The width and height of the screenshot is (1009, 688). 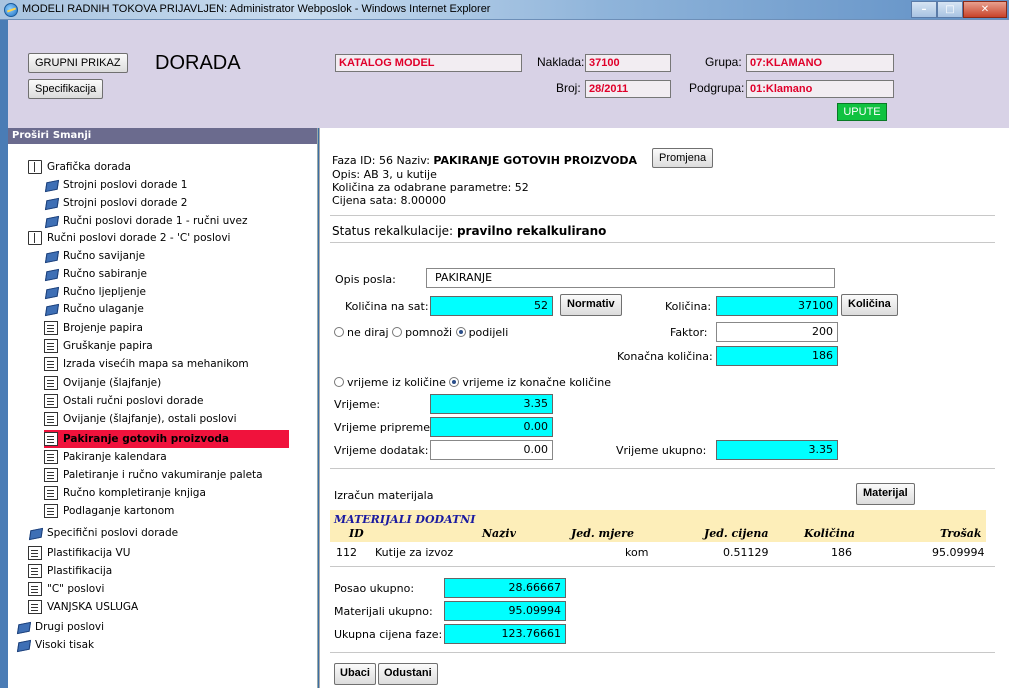 I want to click on katalog-model-field: KATALOG MODEL, so click(x=428, y=63).